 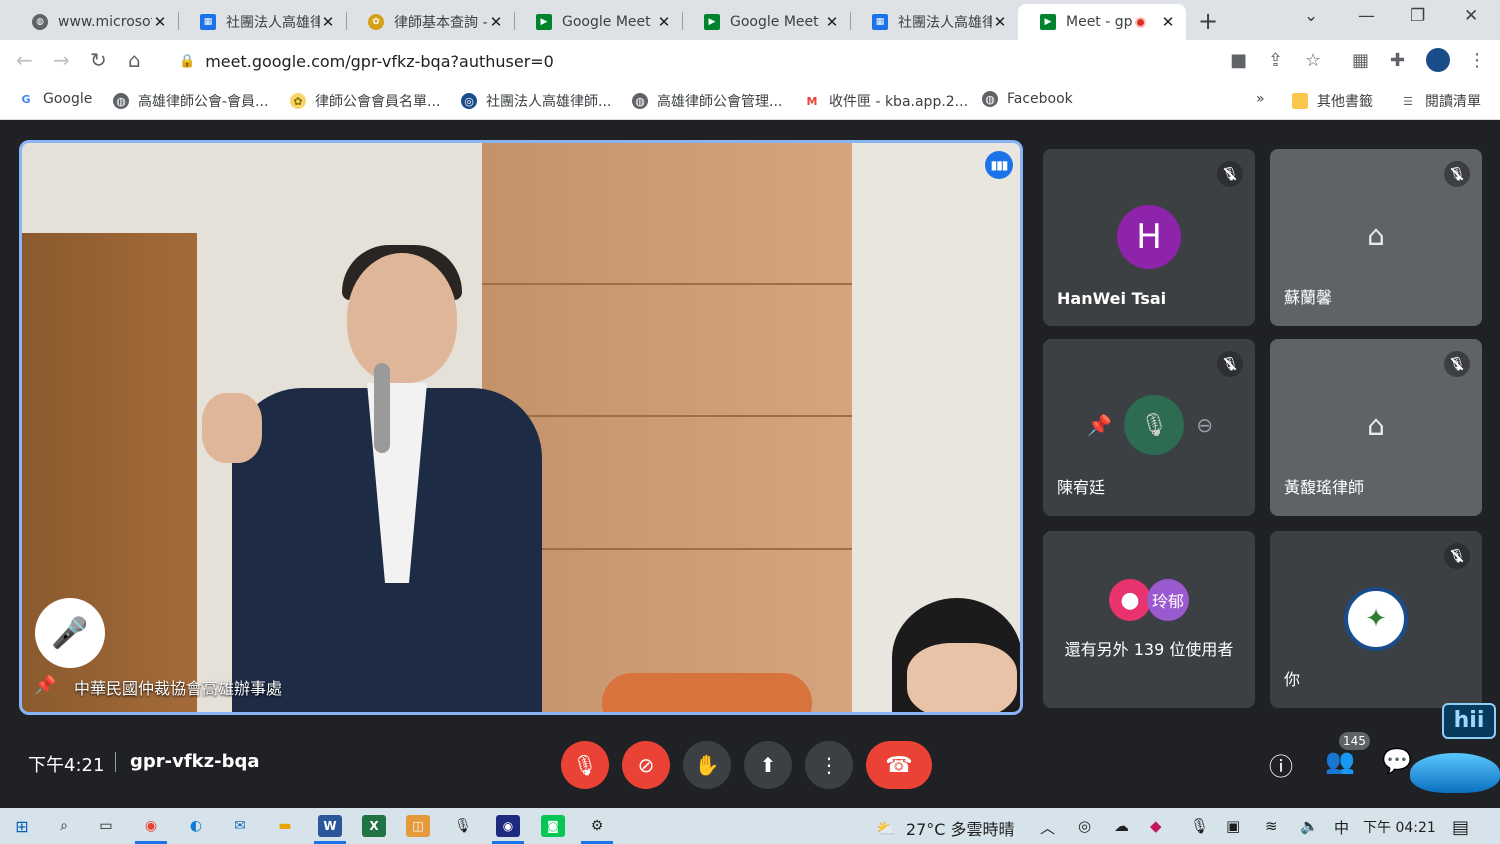 I want to click on restore-icon: ❐, so click(x=1417, y=16).